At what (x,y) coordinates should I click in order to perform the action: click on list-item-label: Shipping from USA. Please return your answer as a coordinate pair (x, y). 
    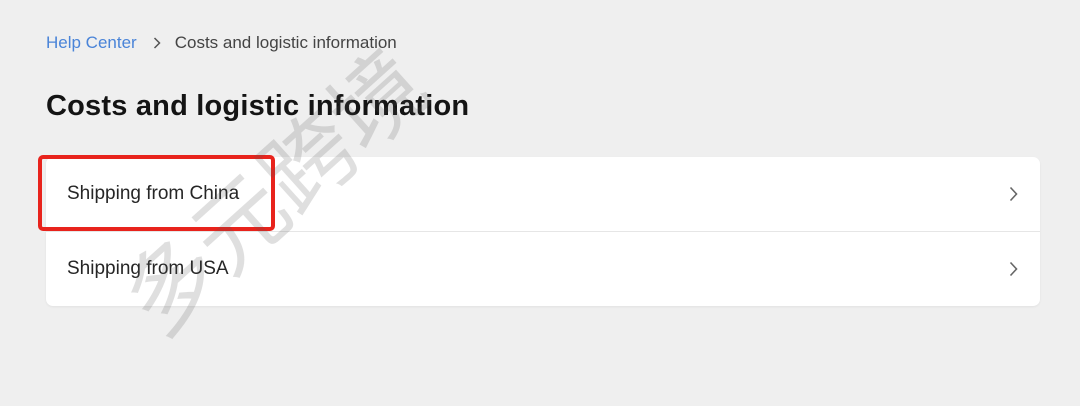
    Looking at the image, I should click on (148, 268).